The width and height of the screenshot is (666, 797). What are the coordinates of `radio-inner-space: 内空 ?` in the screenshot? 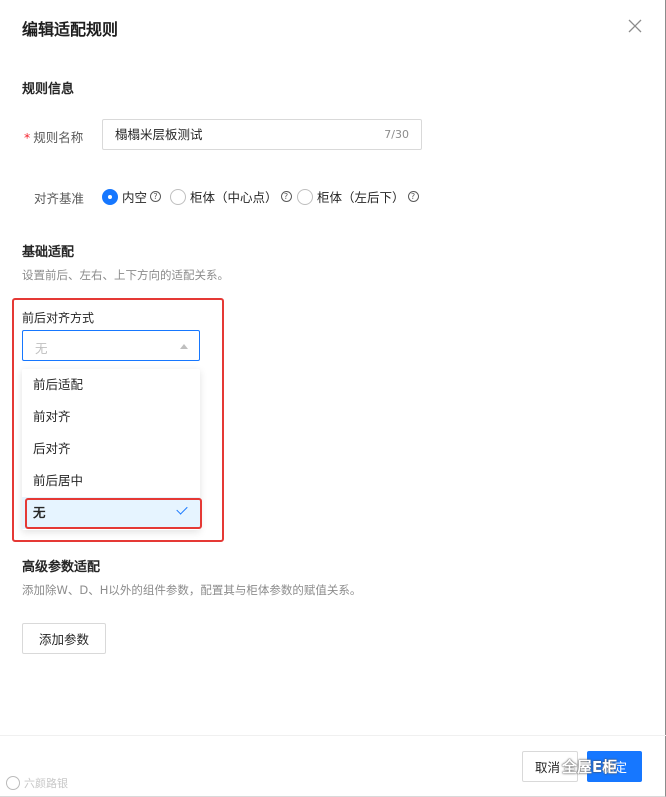 It's located at (132, 196).